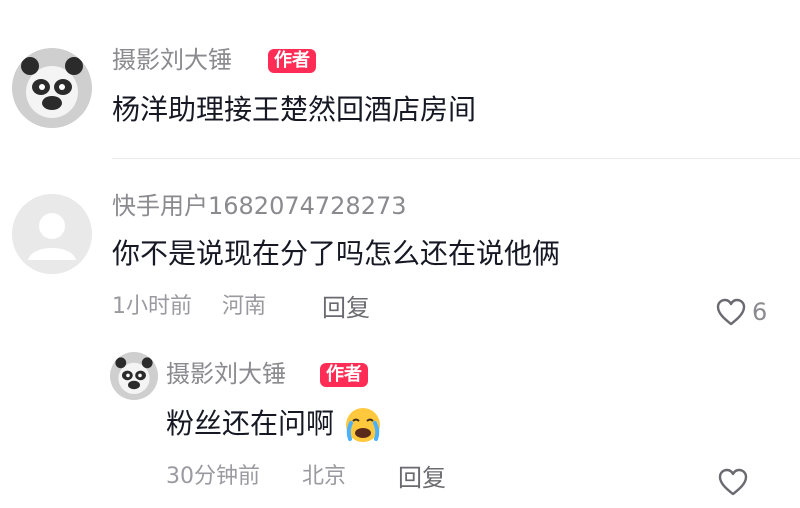 This screenshot has width=800, height=508. What do you see at coordinates (226, 374) in the screenshot?
I see `reply-author-name: 摄影刘大锤` at bounding box center [226, 374].